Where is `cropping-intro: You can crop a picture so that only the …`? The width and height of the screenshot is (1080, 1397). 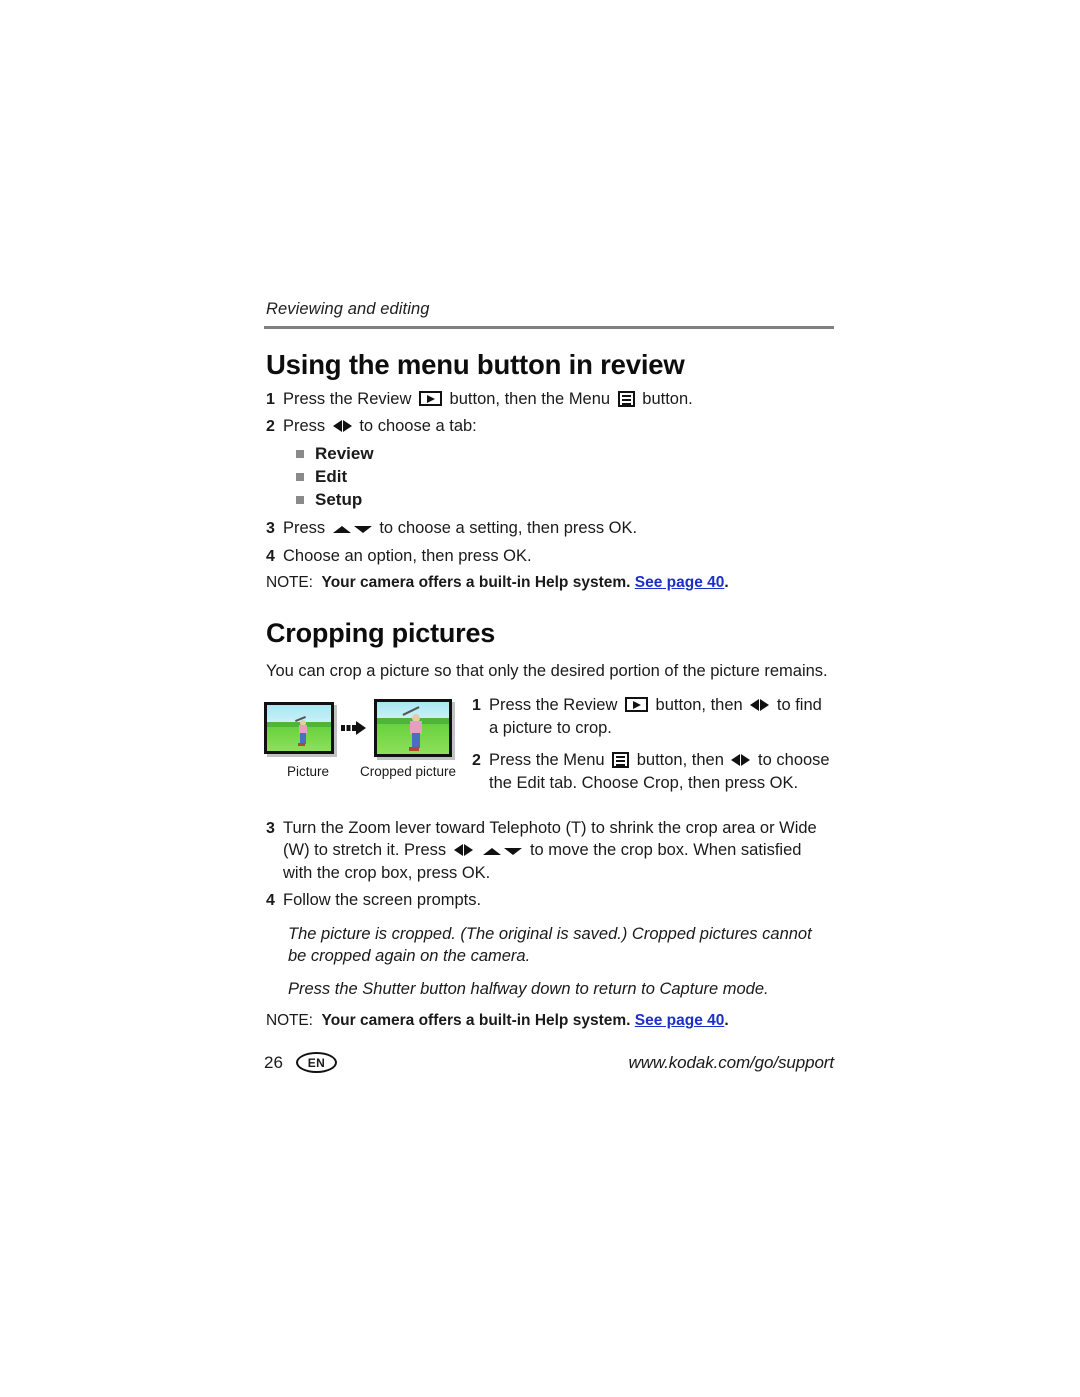
cropping-intro: You can crop a picture so that only the … is located at coordinates (547, 670).